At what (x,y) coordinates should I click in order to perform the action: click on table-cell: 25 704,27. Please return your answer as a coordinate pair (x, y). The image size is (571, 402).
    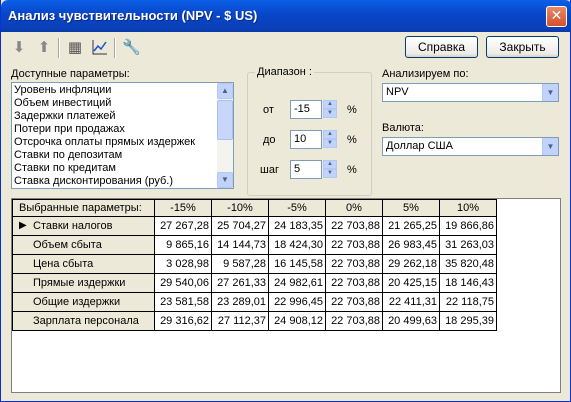
    Looking at the image, I should click on (240, 226).